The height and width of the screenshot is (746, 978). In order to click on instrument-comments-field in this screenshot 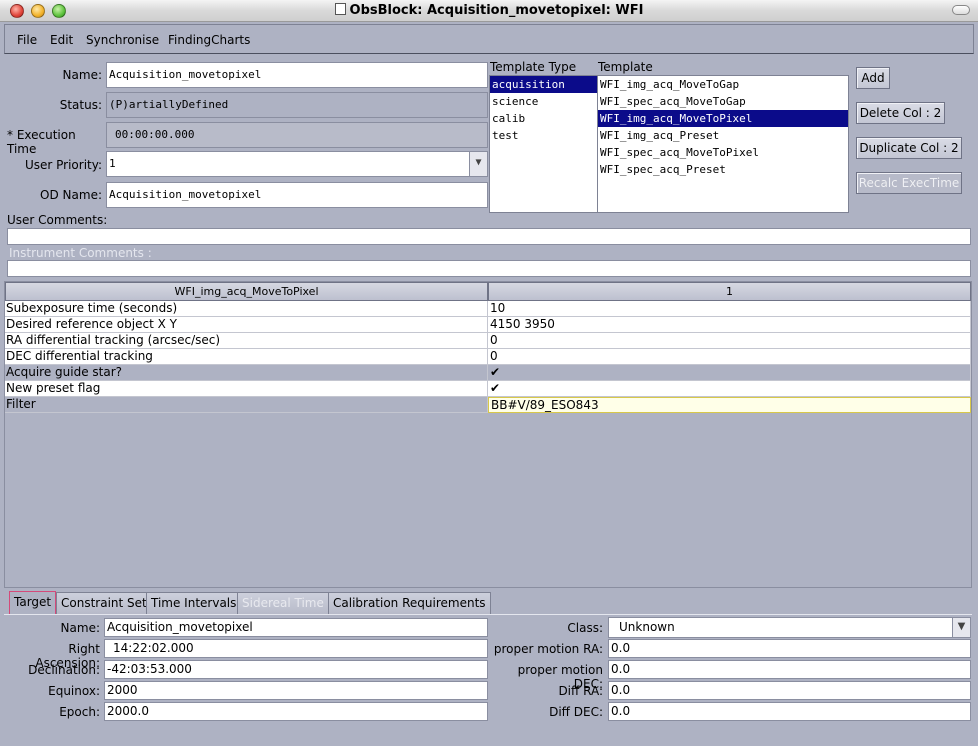, I will do `click(489, 268)`.